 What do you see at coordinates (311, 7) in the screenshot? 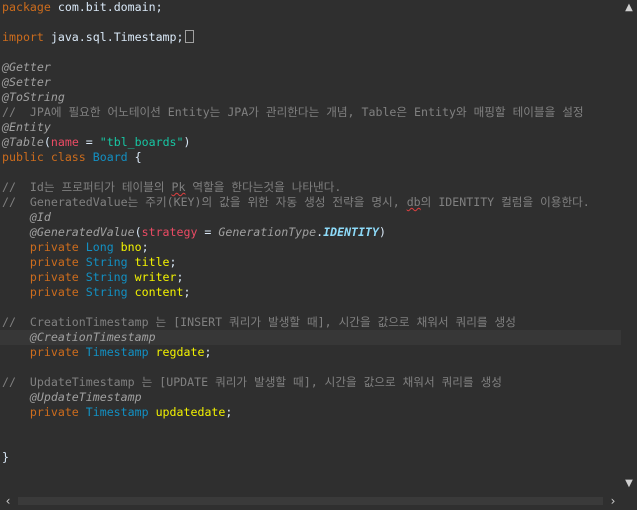
I see `code-line: package com.bit.domain;` at bounding box center [311, 7].